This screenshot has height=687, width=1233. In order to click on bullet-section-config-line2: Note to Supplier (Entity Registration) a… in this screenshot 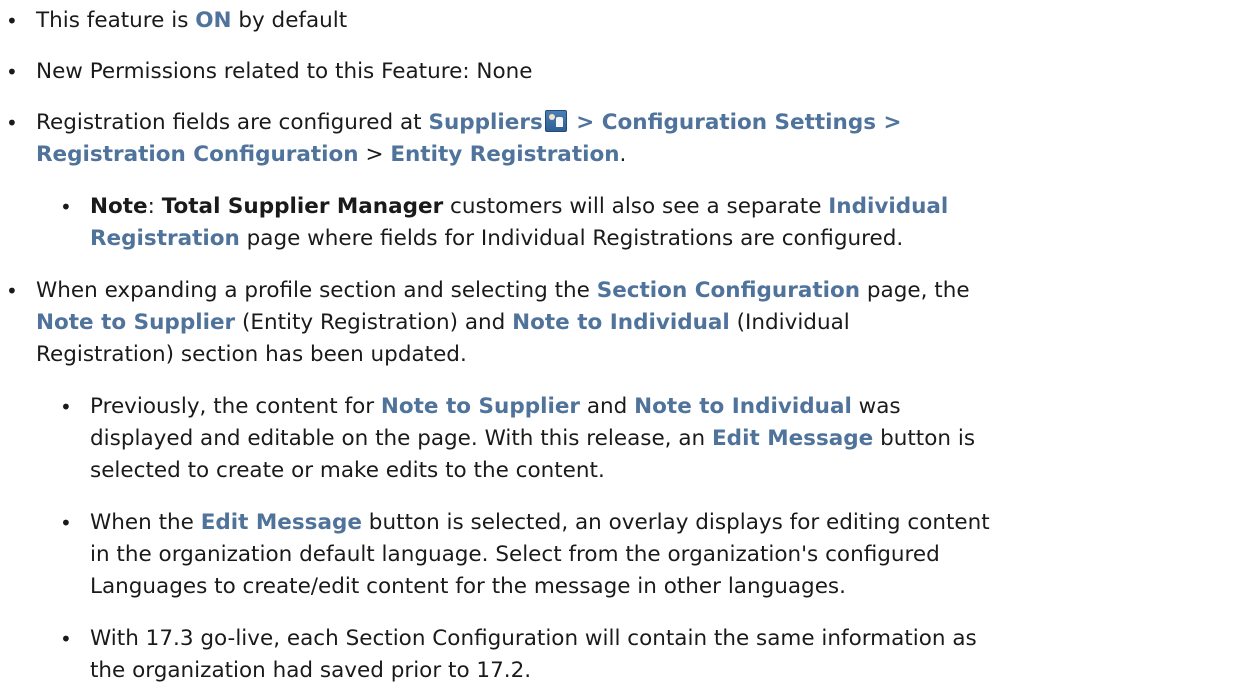, I will do `click(443, 323)`.